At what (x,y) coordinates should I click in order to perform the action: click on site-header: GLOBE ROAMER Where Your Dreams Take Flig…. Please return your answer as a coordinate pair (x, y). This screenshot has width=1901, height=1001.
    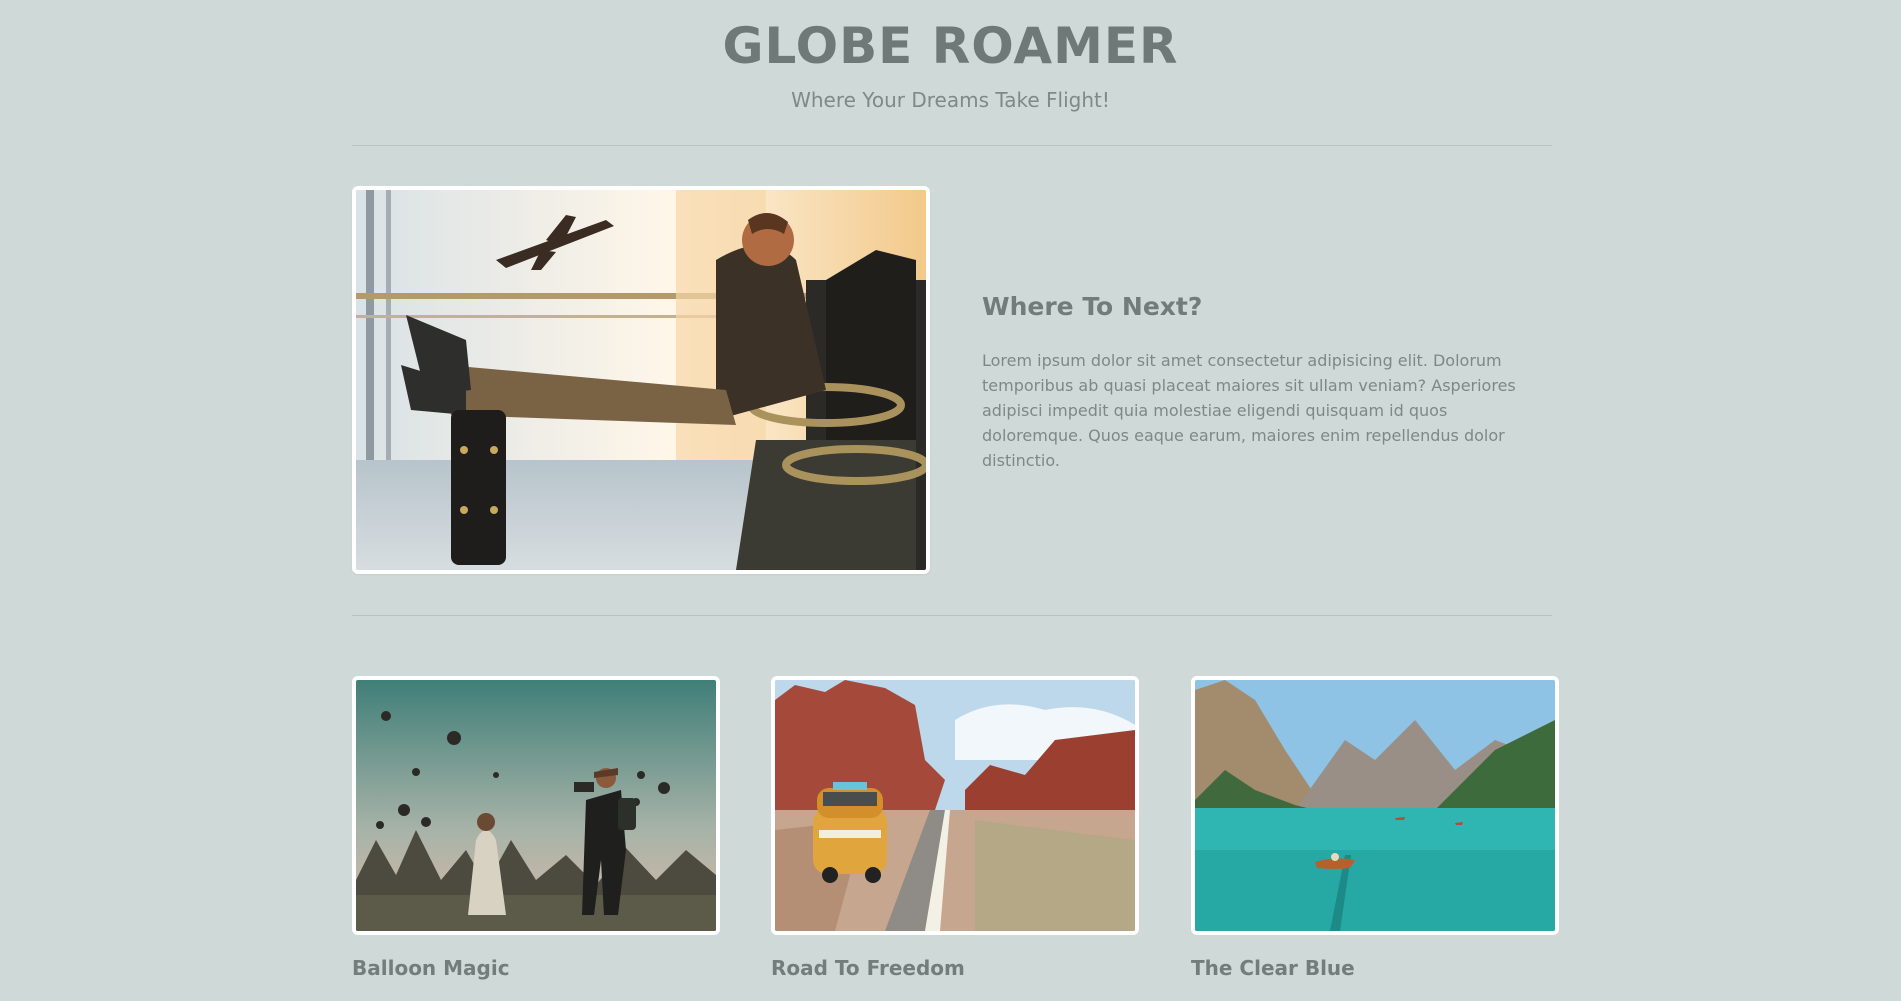
    Looking at the image, I should click on (950, 56).